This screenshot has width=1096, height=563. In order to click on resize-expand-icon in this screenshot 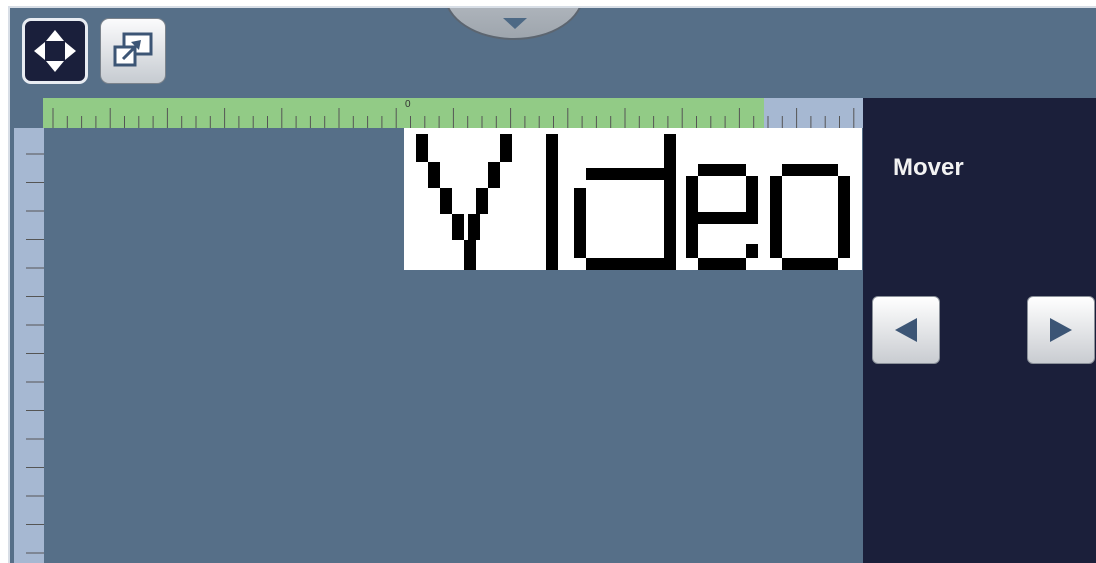, I will do `click(133, 49)`.